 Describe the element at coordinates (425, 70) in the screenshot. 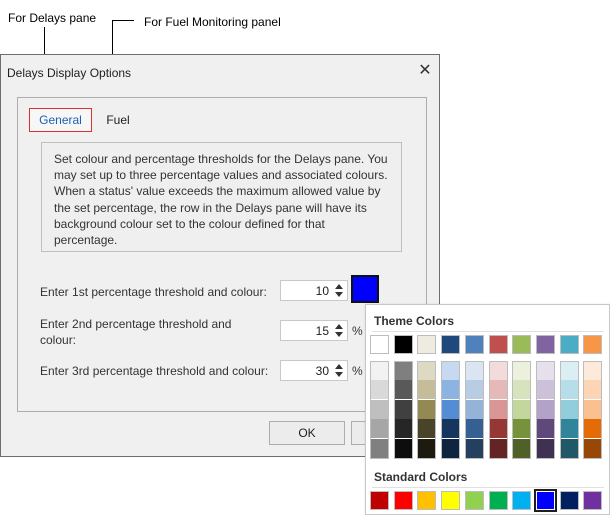

I see `close-icon: ✕` at that location.